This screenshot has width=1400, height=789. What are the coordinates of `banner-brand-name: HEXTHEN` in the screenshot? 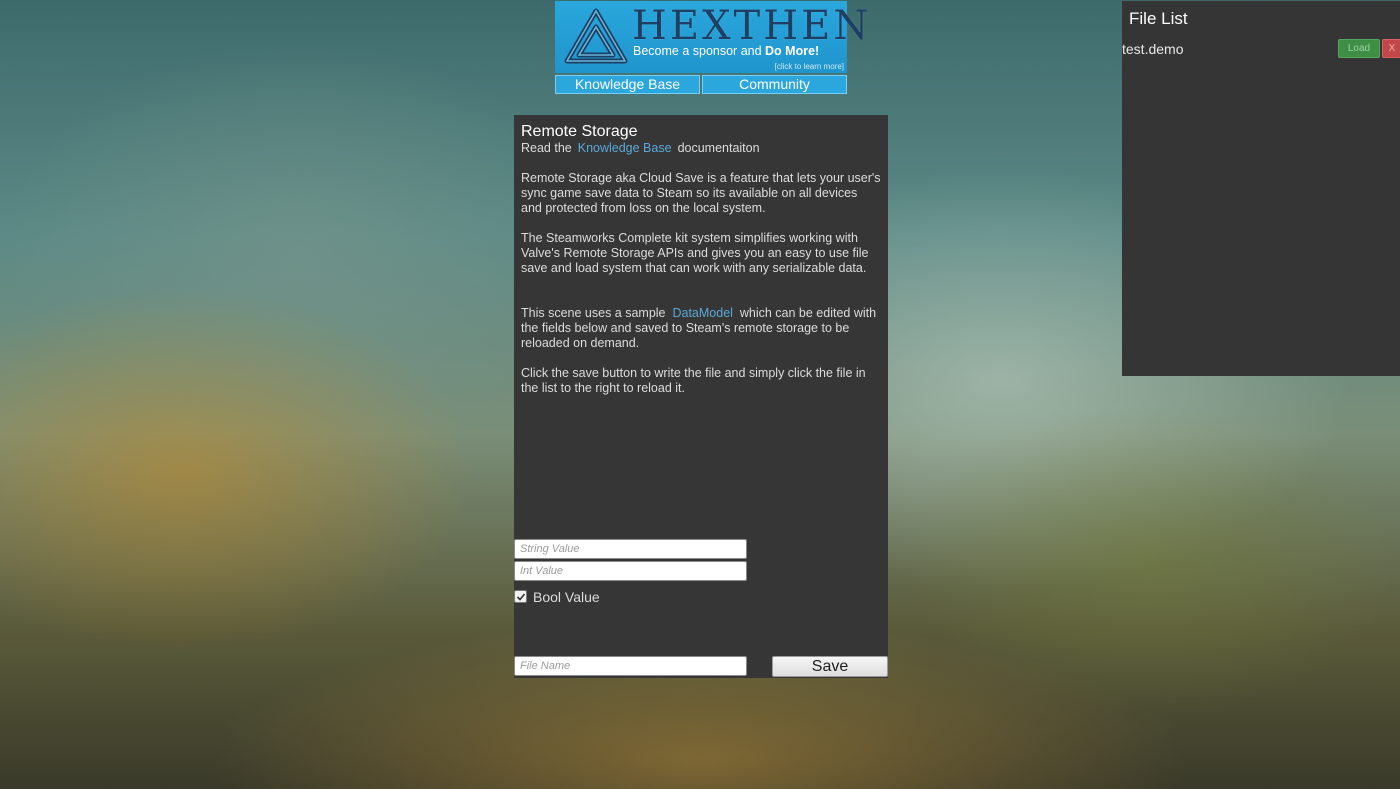 It's located at (752, 26).